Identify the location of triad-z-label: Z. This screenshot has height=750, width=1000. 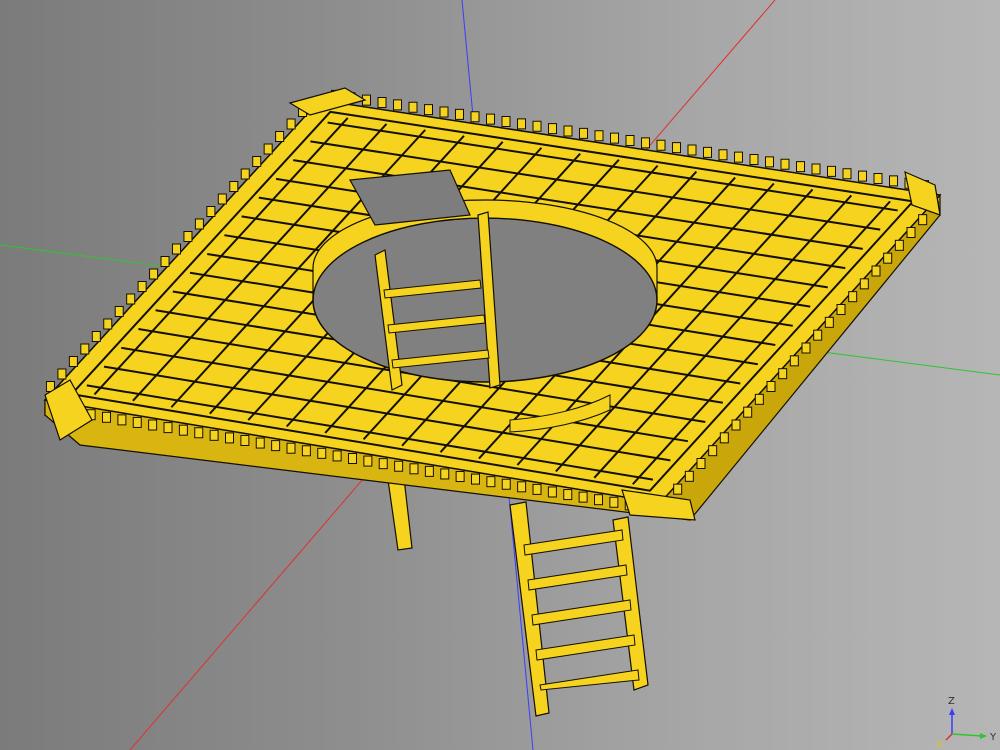
(951, 701).